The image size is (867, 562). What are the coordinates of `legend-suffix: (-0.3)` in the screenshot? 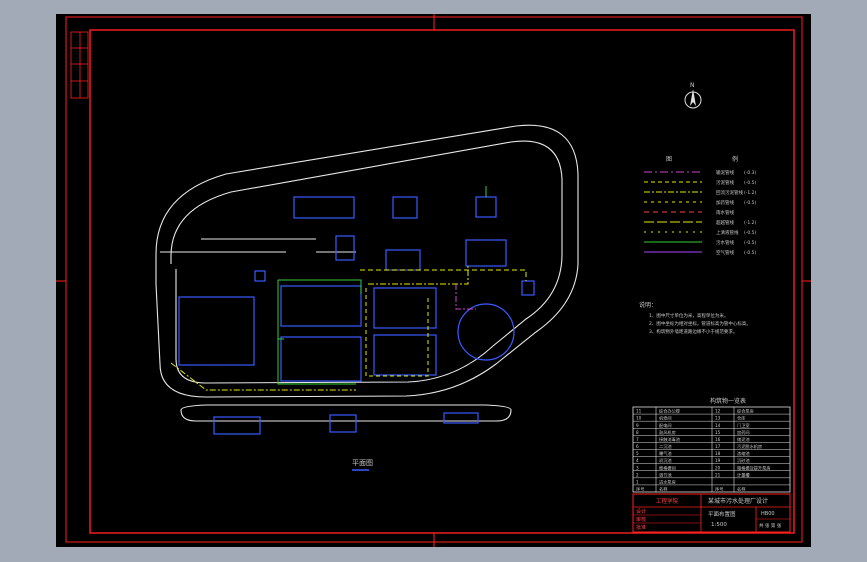 It's located at (750, 173).